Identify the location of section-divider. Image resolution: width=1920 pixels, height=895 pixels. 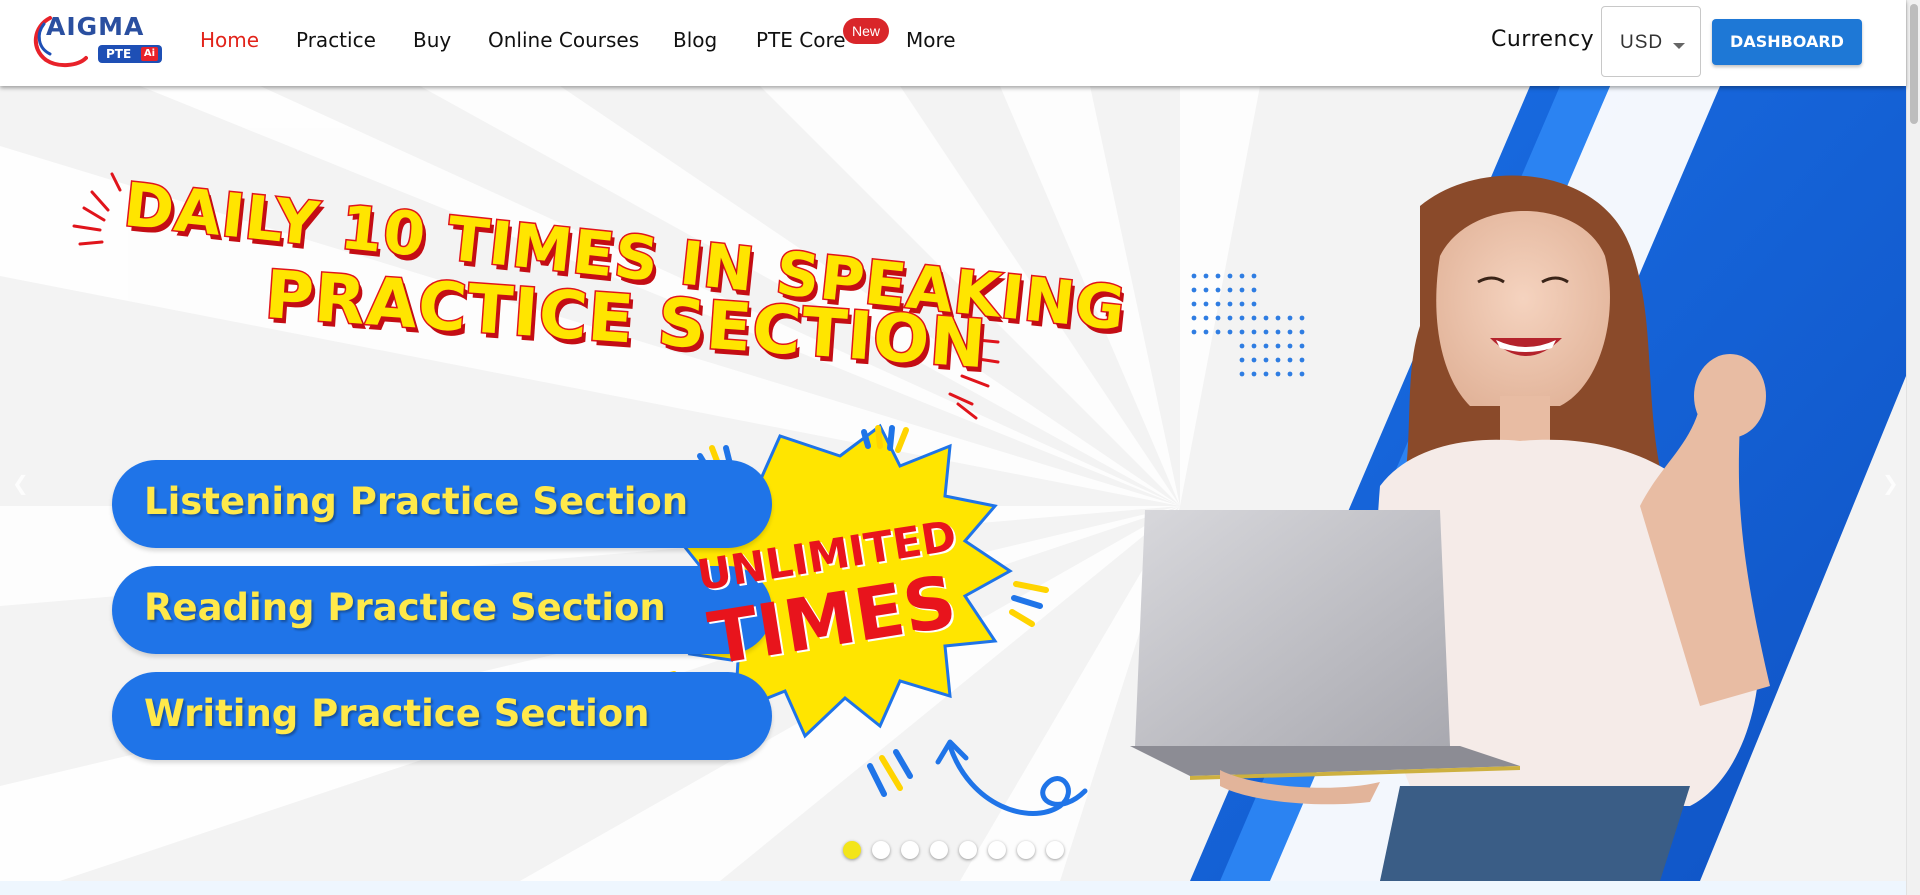
(953, 888).